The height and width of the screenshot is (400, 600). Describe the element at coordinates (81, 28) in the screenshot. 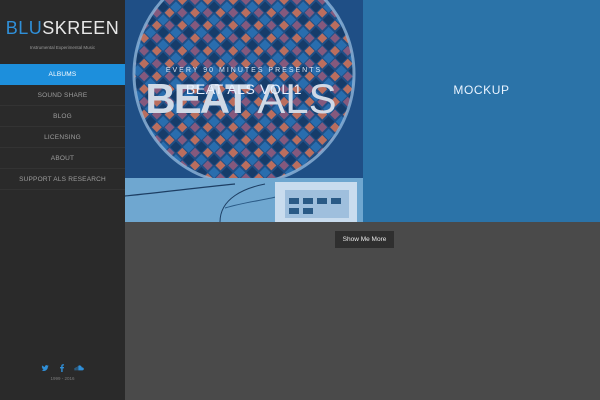

I see `logo-skreen: SKREEN` at that location.